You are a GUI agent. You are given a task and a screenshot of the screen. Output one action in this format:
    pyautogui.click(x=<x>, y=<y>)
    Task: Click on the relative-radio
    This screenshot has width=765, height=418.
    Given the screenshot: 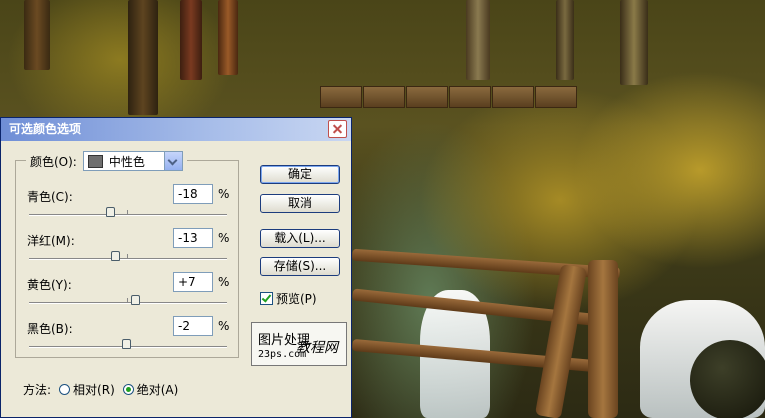 What is the action you would take?
    pyautogui.click(x=65, y=389)
    